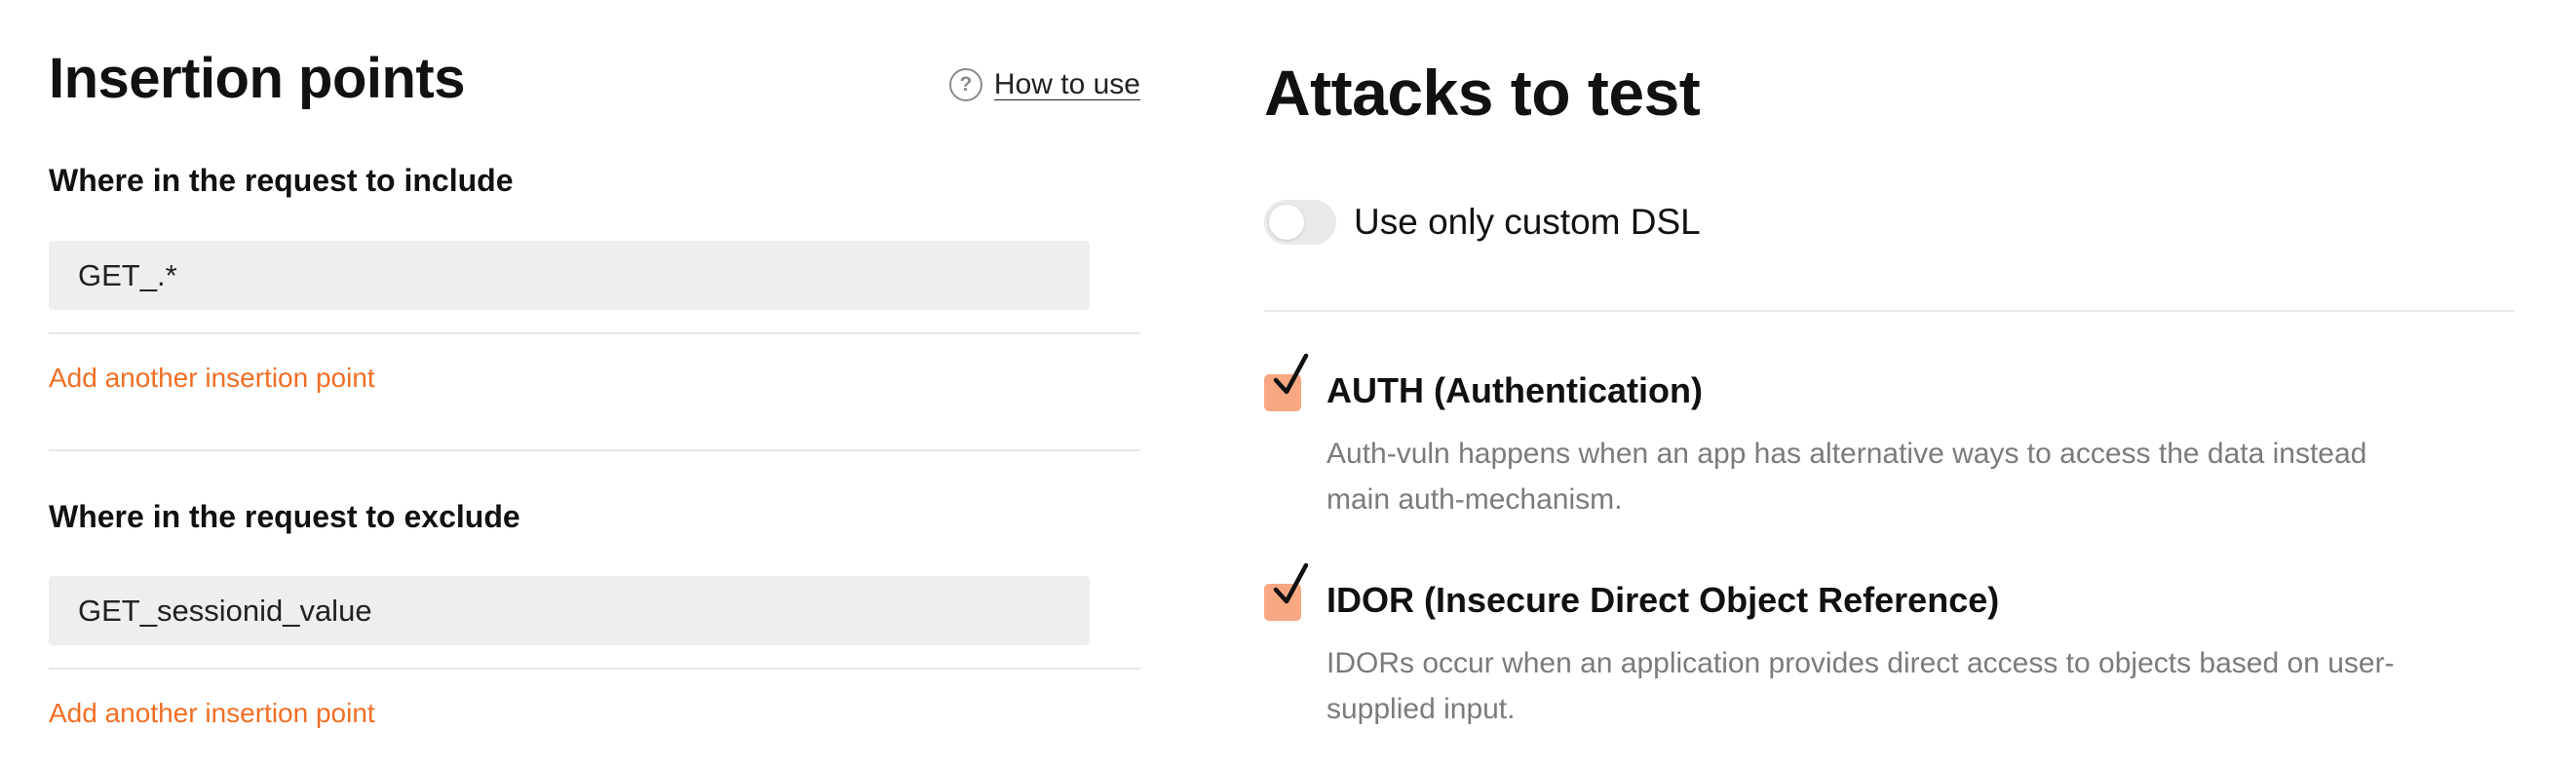 The image size is (2576, 768). Describe the element at coordinates (1527, 222) in the screenshot. I see `custom-dsl-label: Use only custom DSL` at that location.